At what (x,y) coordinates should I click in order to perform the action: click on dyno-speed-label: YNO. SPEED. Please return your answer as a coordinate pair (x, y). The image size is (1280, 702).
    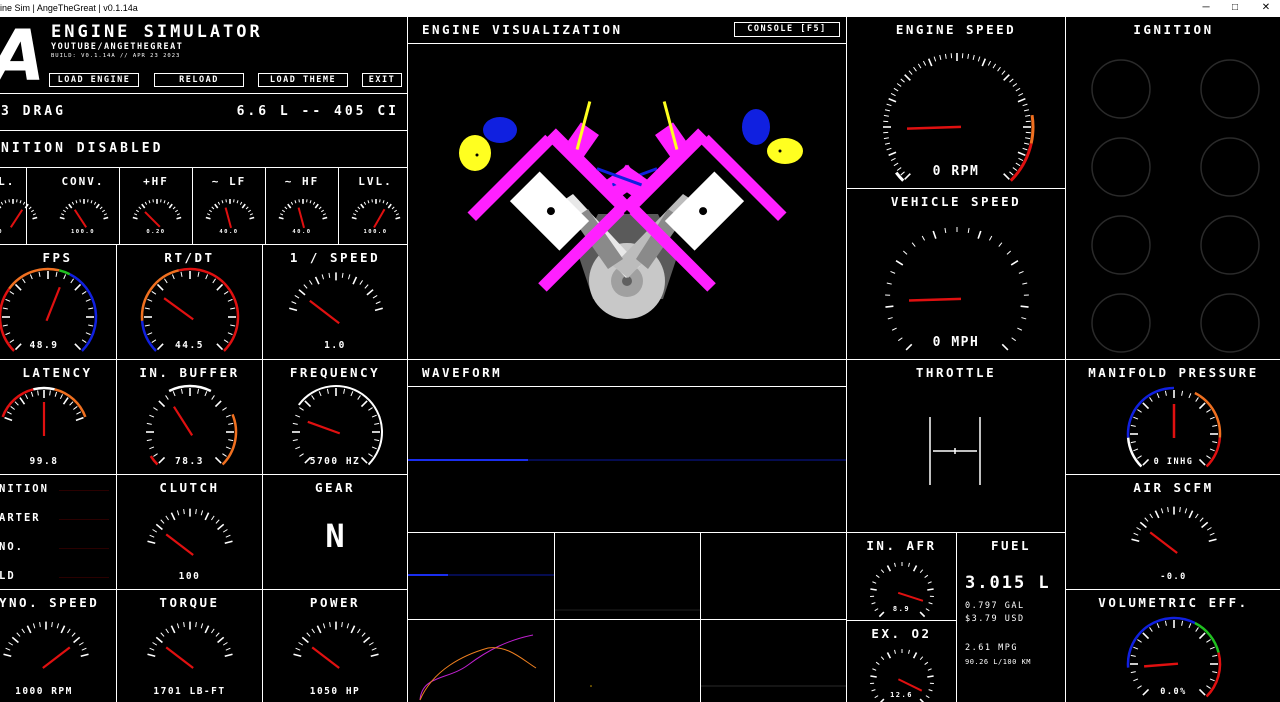
    Looking at the image, I should click on (50, 602).